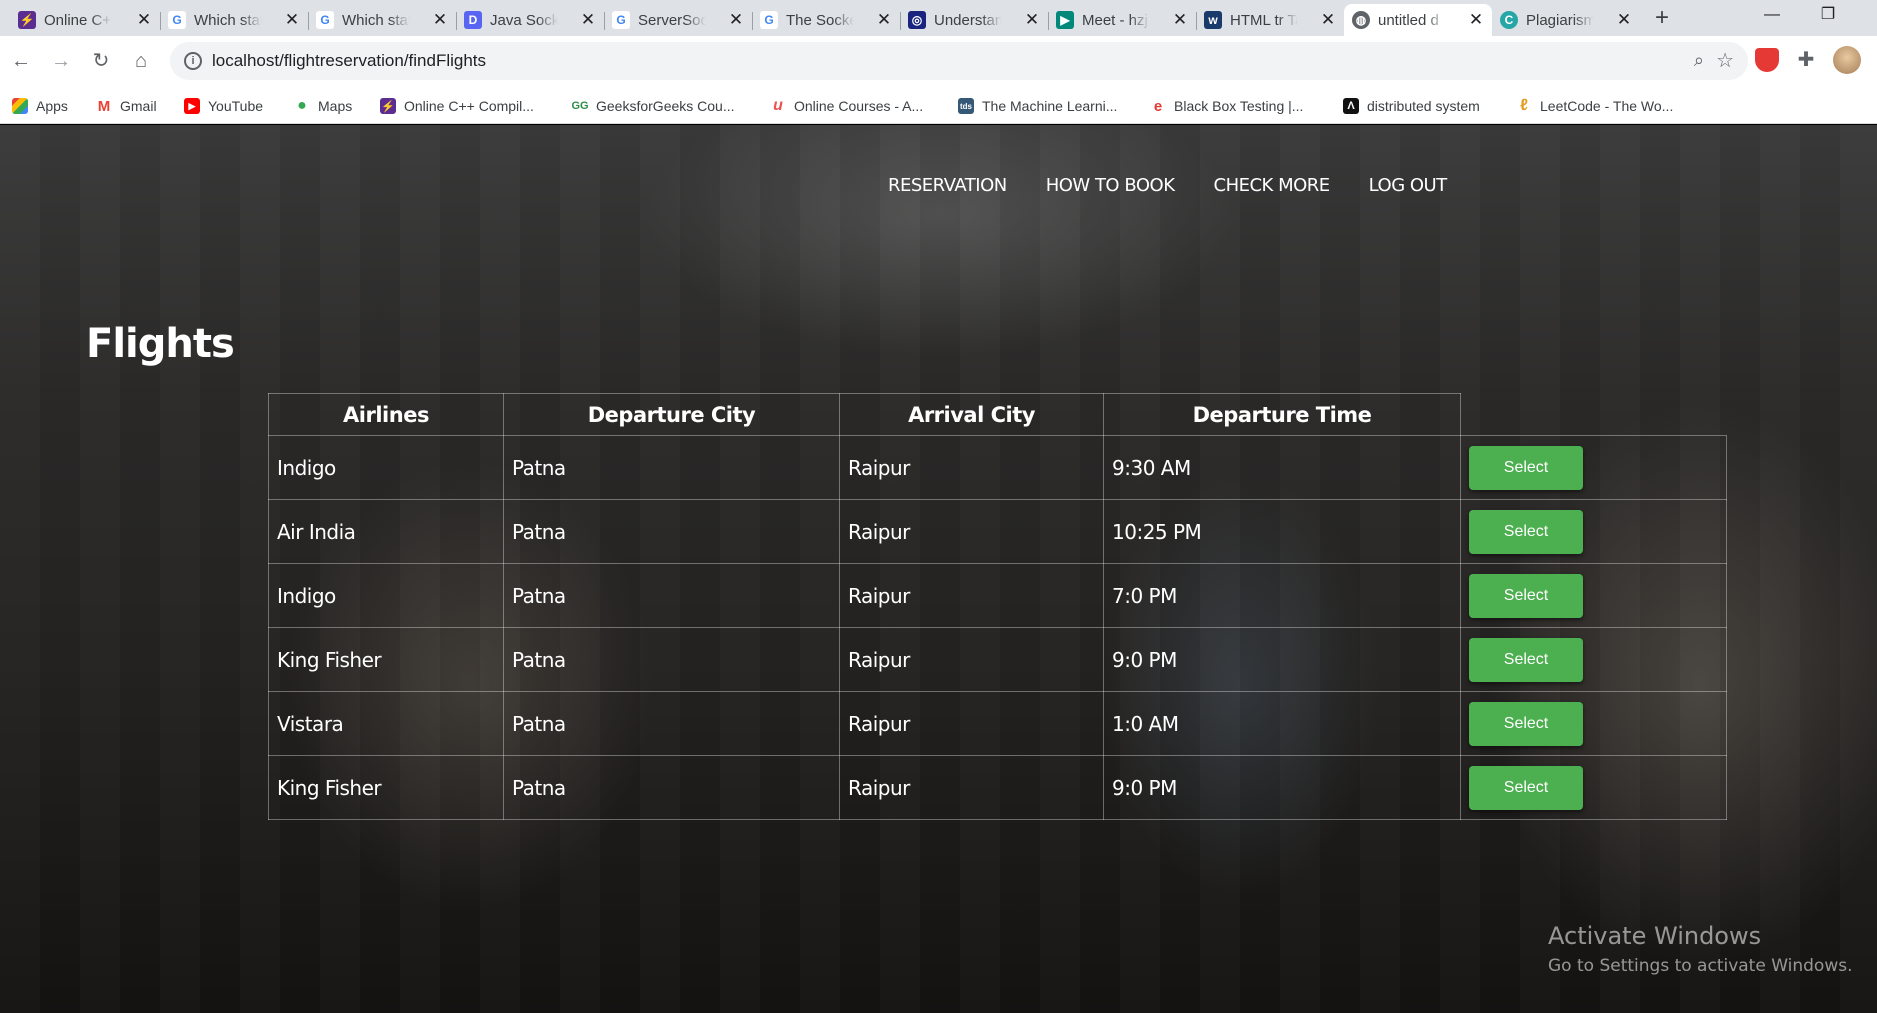 The width and height of the screenshot is (1877, 1013). I want to click on nav-how-to-book: HOW TO BOOK, so click(1110, 185).